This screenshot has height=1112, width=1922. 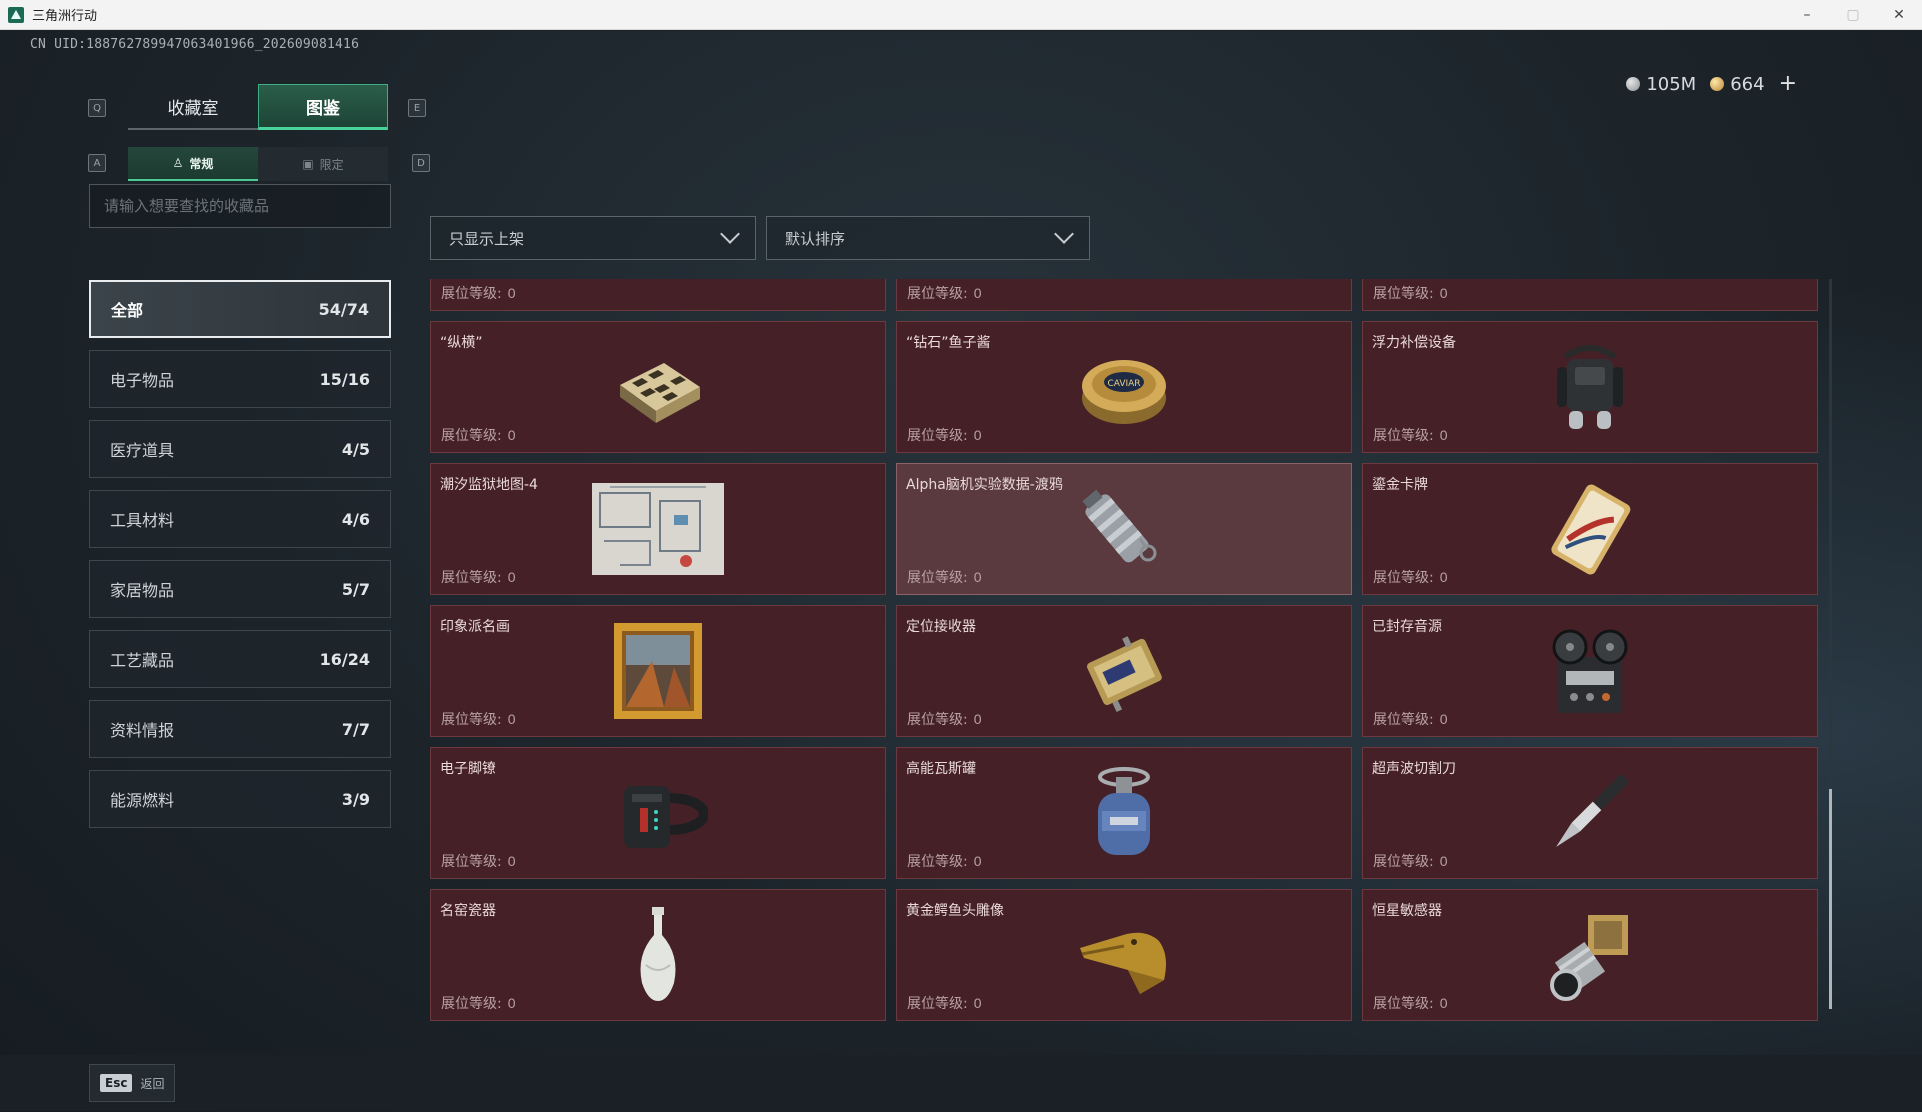 What do you see at coordinates (240, 309) in the screenshot?
I see `category-all: 全部 54/74` at bounding box center [240, 309].